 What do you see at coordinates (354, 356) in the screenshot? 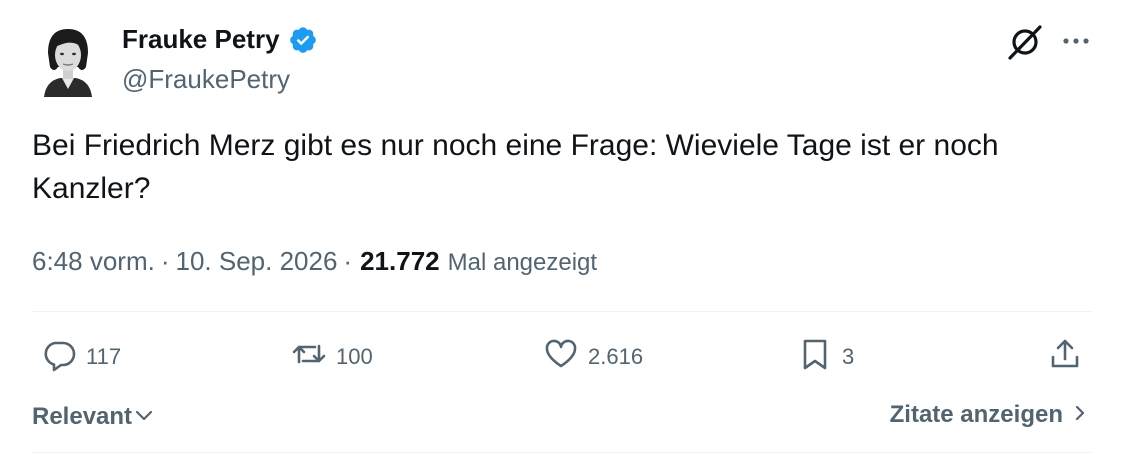
I see `repost-count: 100` at bounding box center [354, 356].